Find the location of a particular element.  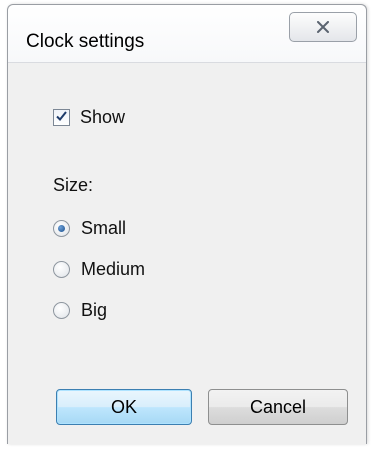

radio-small is located at coordinates (61, 228).